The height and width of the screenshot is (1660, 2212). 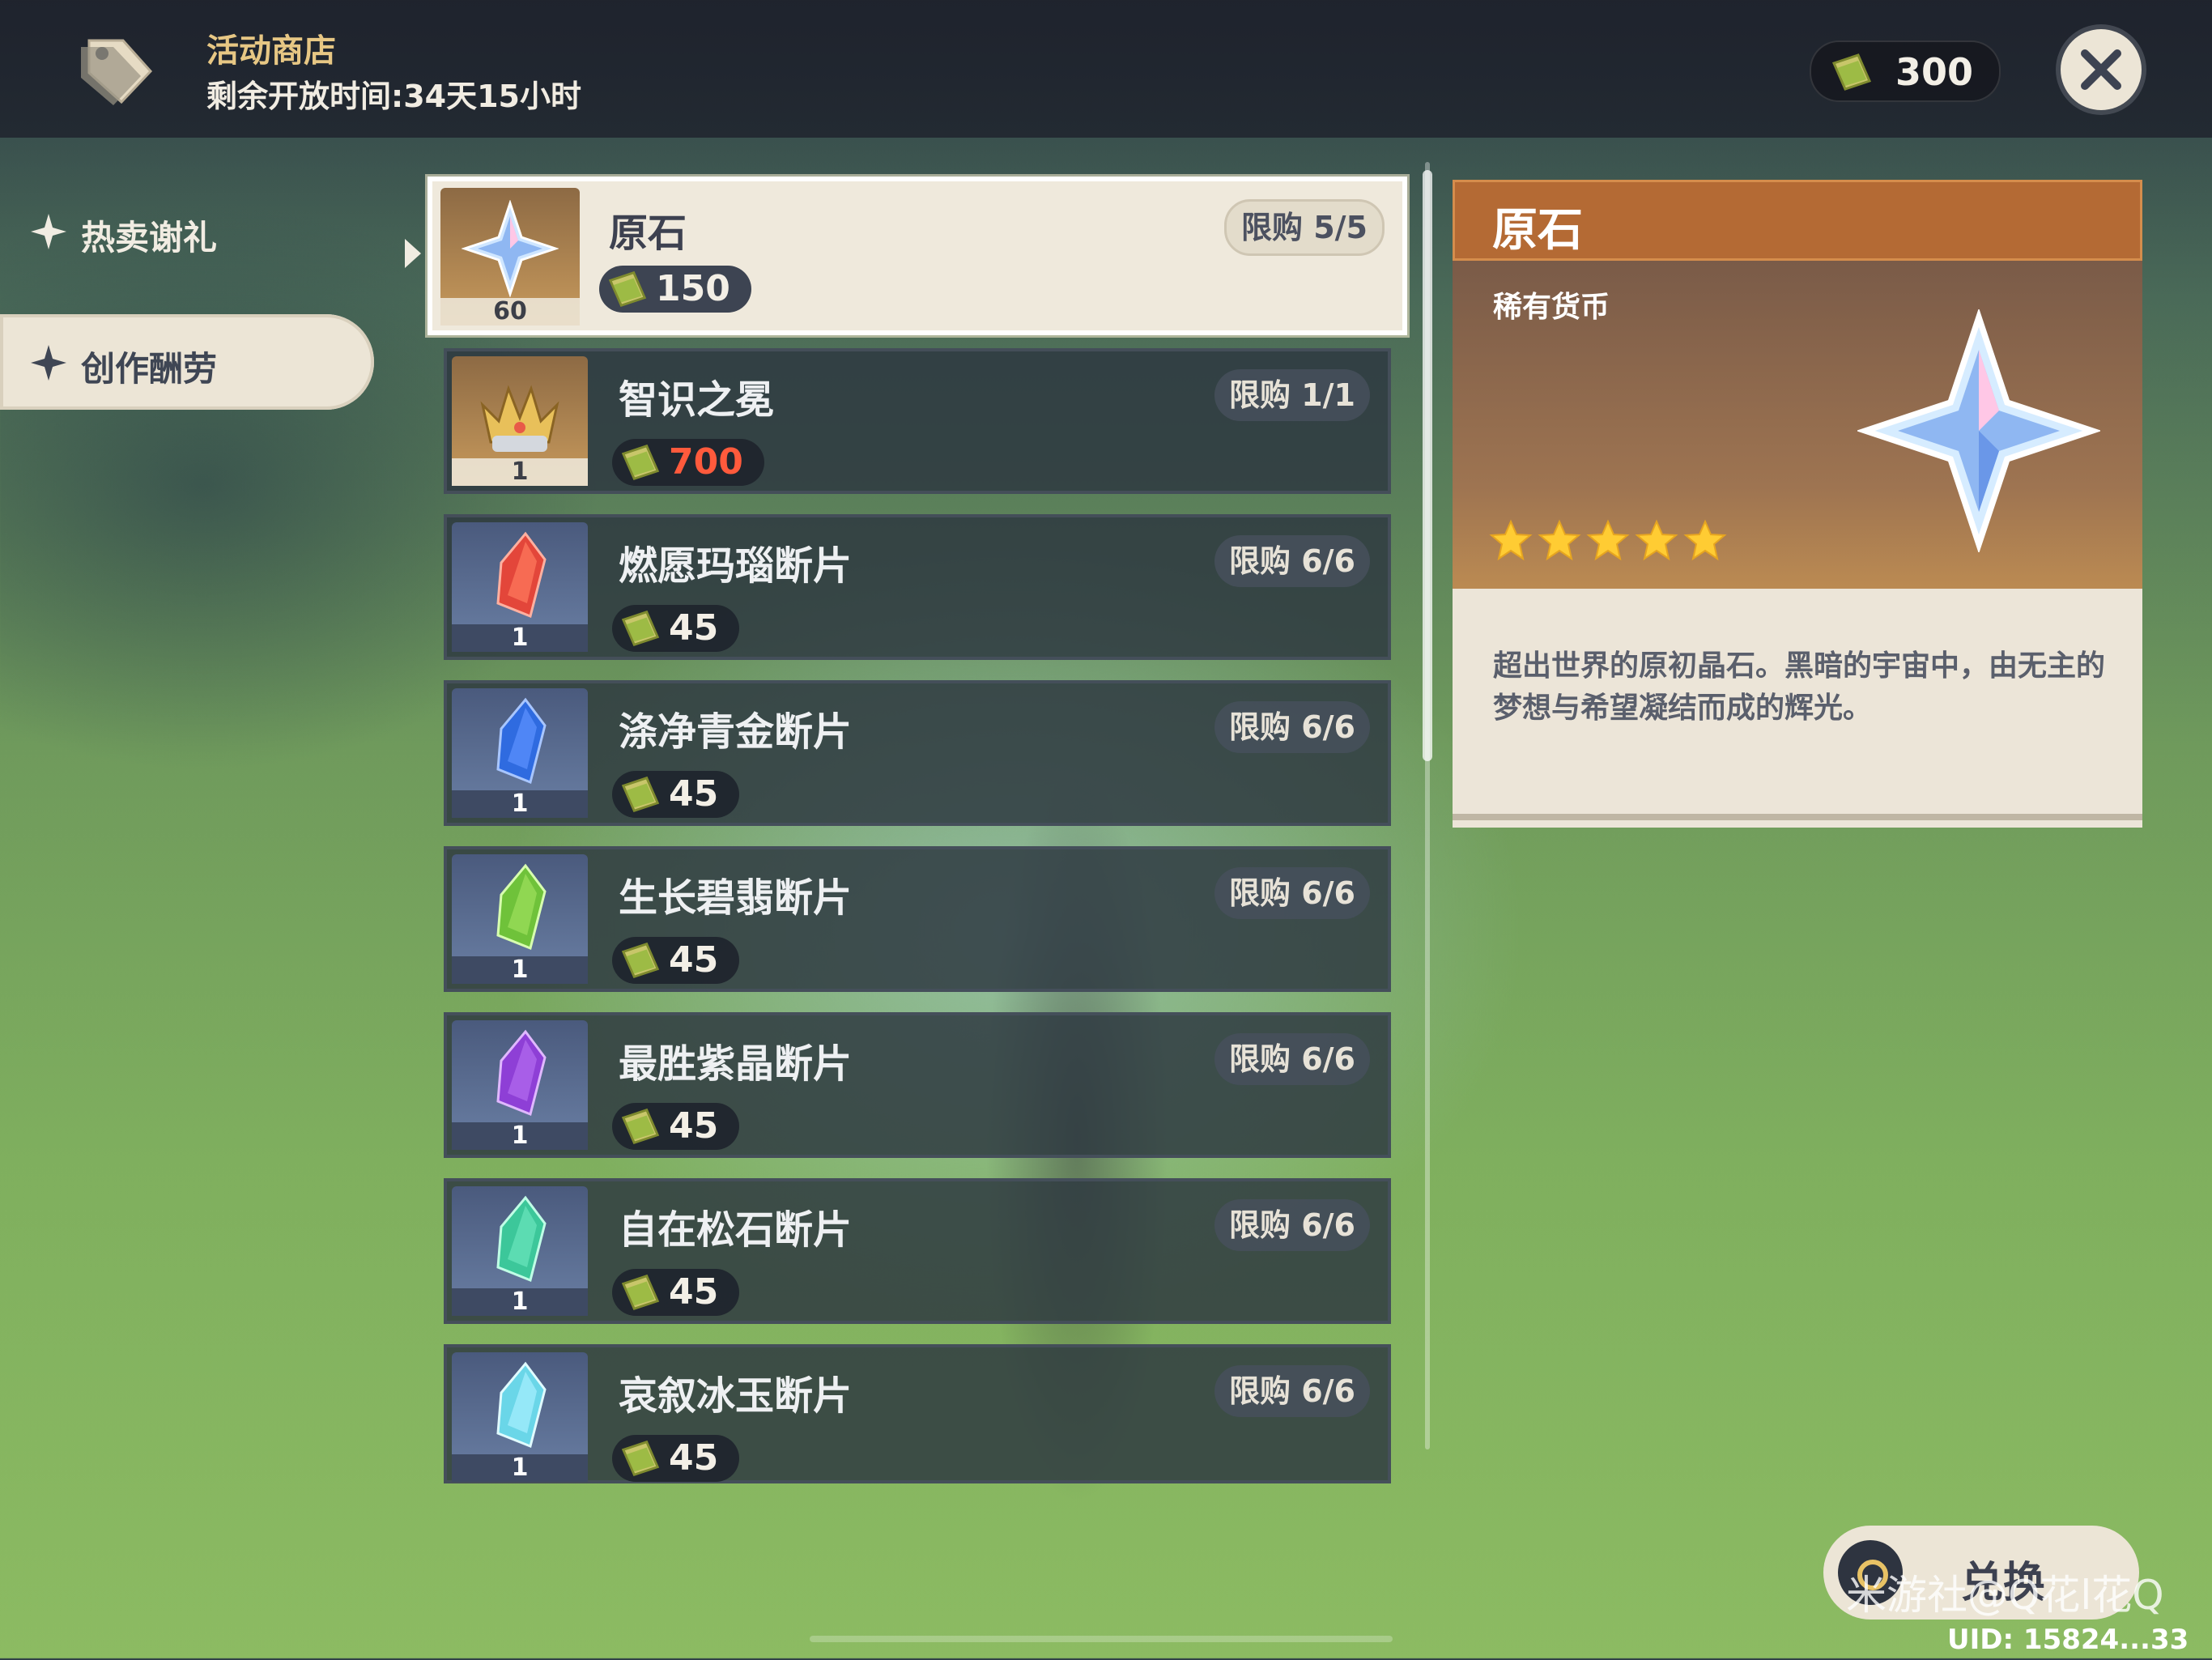 What do you see at coordinates (706, 462) in the screenshot?
I see `item-price-value: 700` at bounding box center [706, 462].